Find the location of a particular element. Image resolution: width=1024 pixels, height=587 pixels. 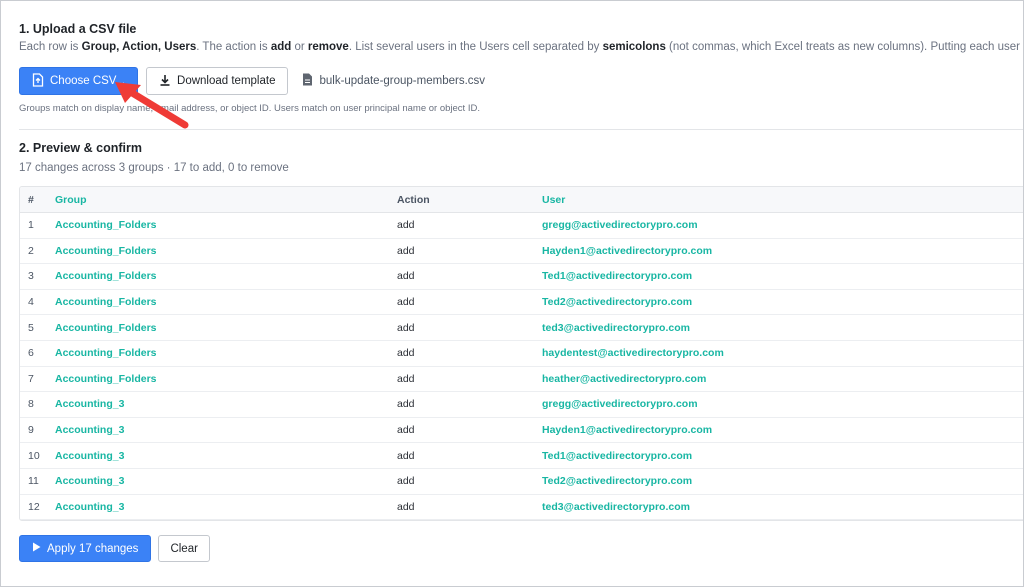

desc-remove: remove is located at coordinates (328, 47).